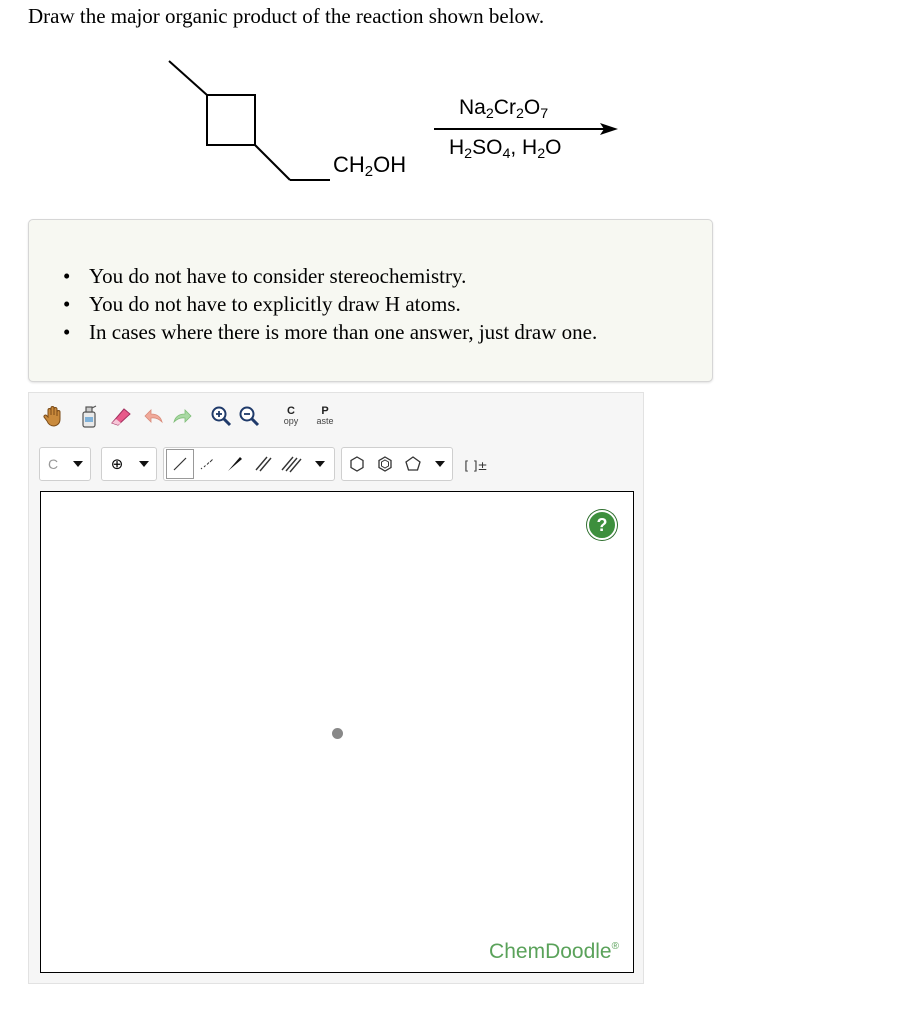 This screenshot has width=901, height=1024. I want to click on charge-plus-icon: ⊕, so click(117, 464).